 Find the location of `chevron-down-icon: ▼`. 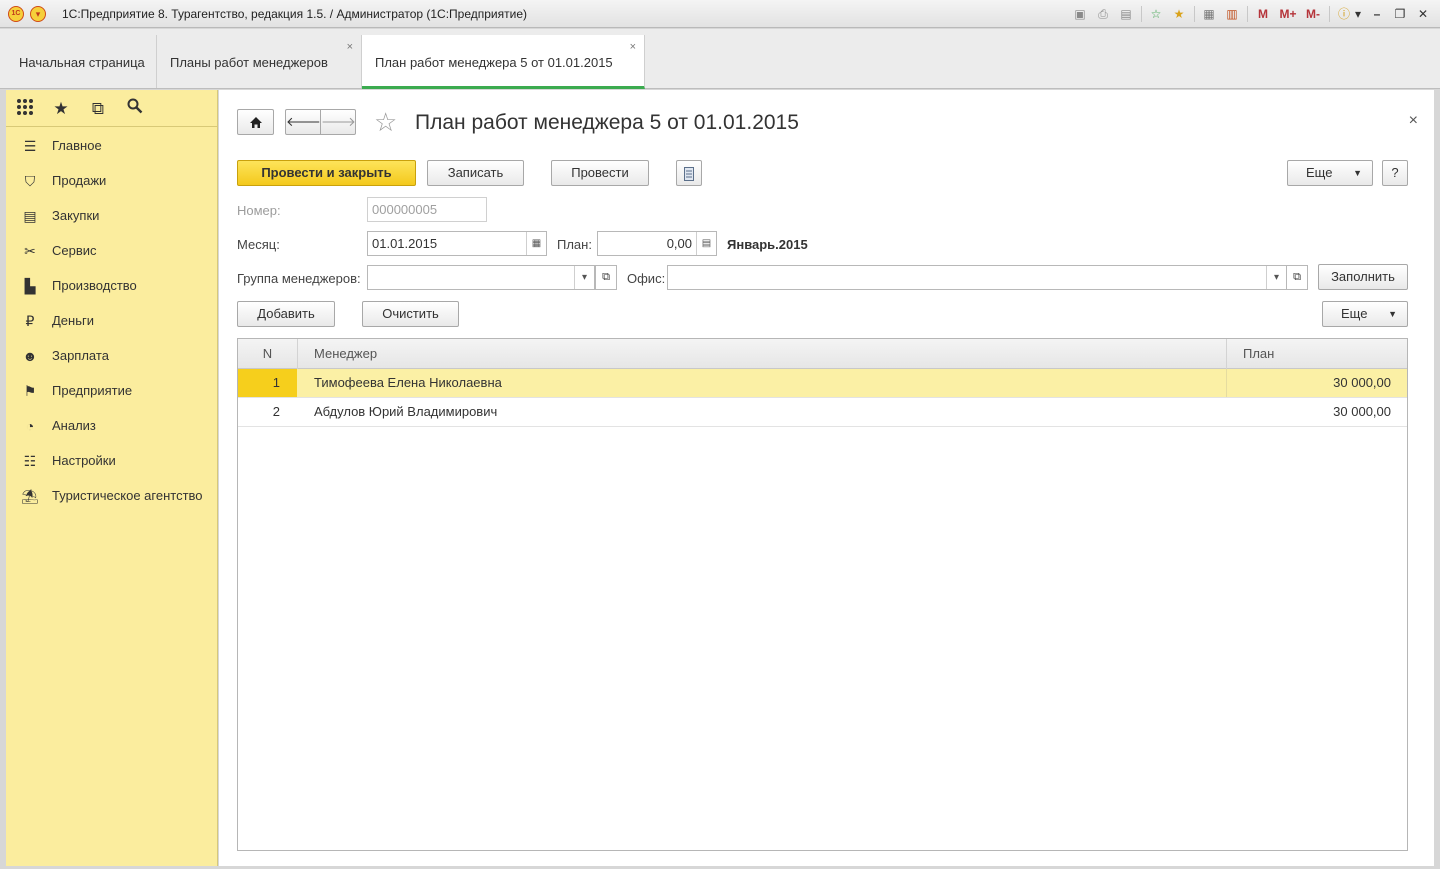

chevron-down-icon: ▼ is located at coordinates (1392, 314).